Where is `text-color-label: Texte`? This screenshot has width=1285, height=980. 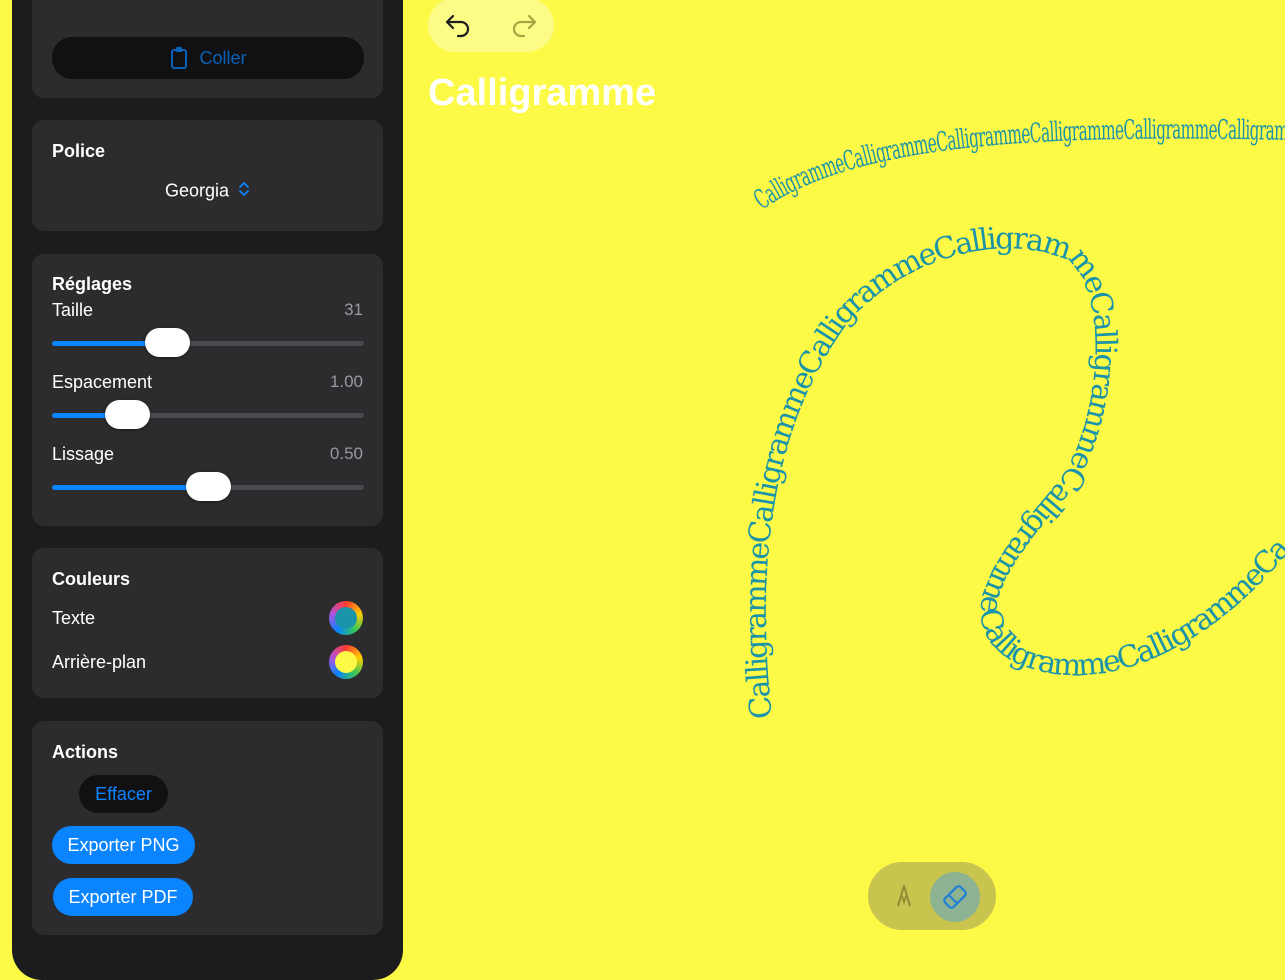 text-color-label: Texte is located at coordinates (74, 618).